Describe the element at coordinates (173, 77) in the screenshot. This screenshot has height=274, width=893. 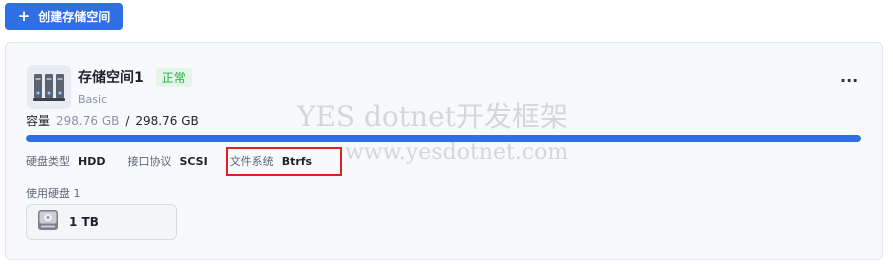
I see `status-badge: 正常` at that location.